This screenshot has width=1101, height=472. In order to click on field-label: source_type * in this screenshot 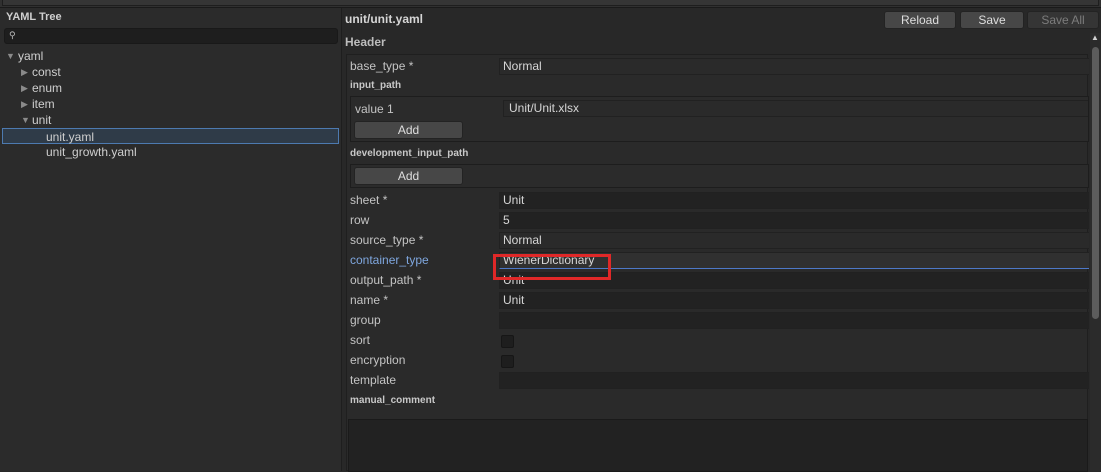, I will do `click(387, 240)`.